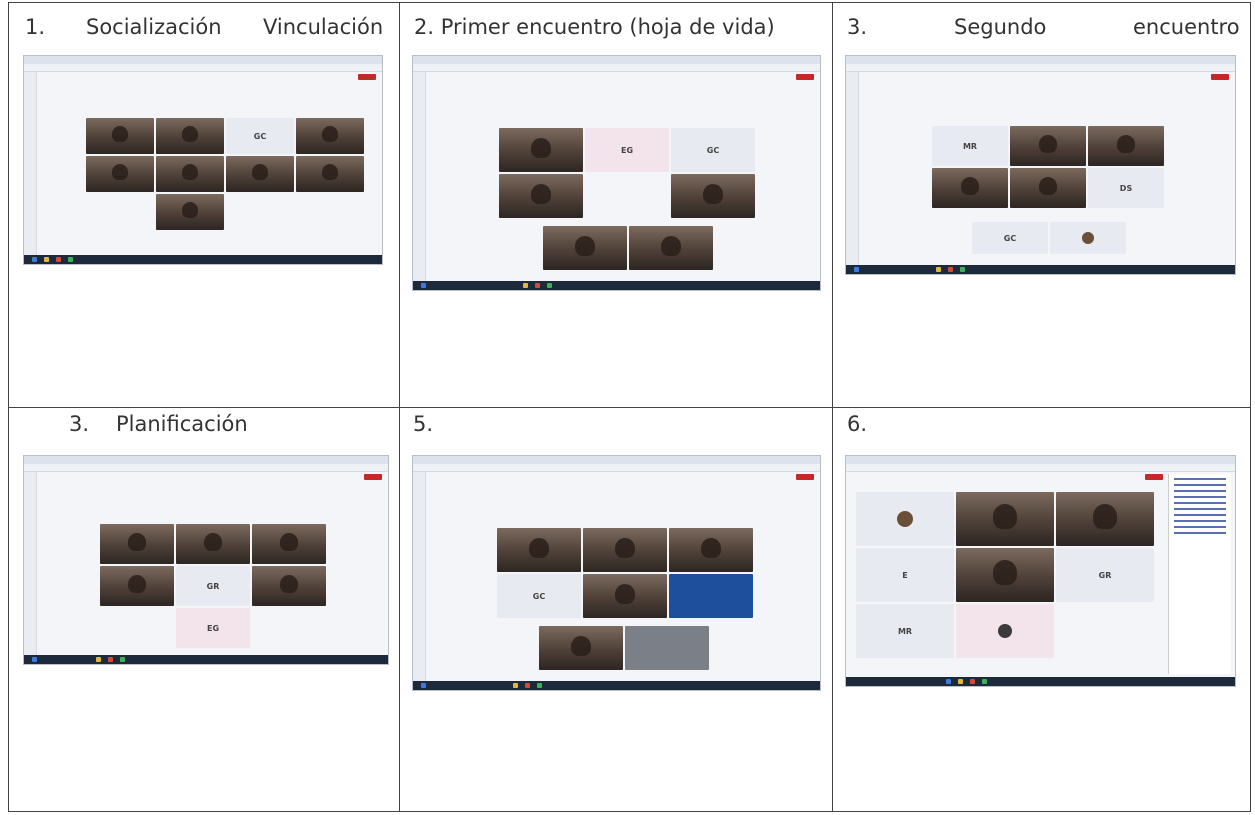 The width and height of the screenshot is (1255, 815). I want to click on screenshot-encuentro-6: E GR MR, so click(1040, 571).